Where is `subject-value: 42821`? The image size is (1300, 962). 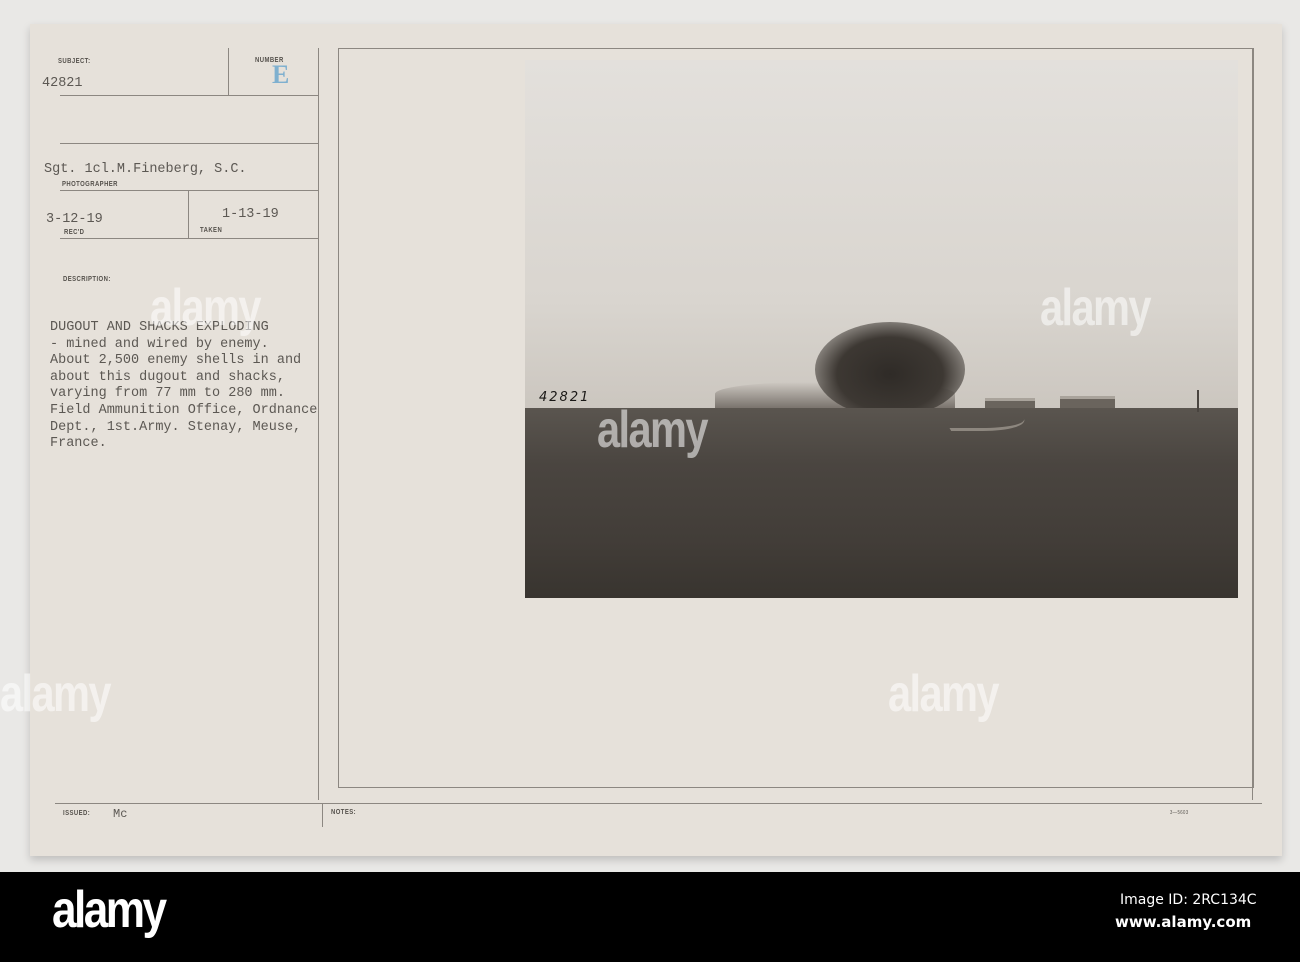
subject-value: 42821 is located at coordinates (62, 83).